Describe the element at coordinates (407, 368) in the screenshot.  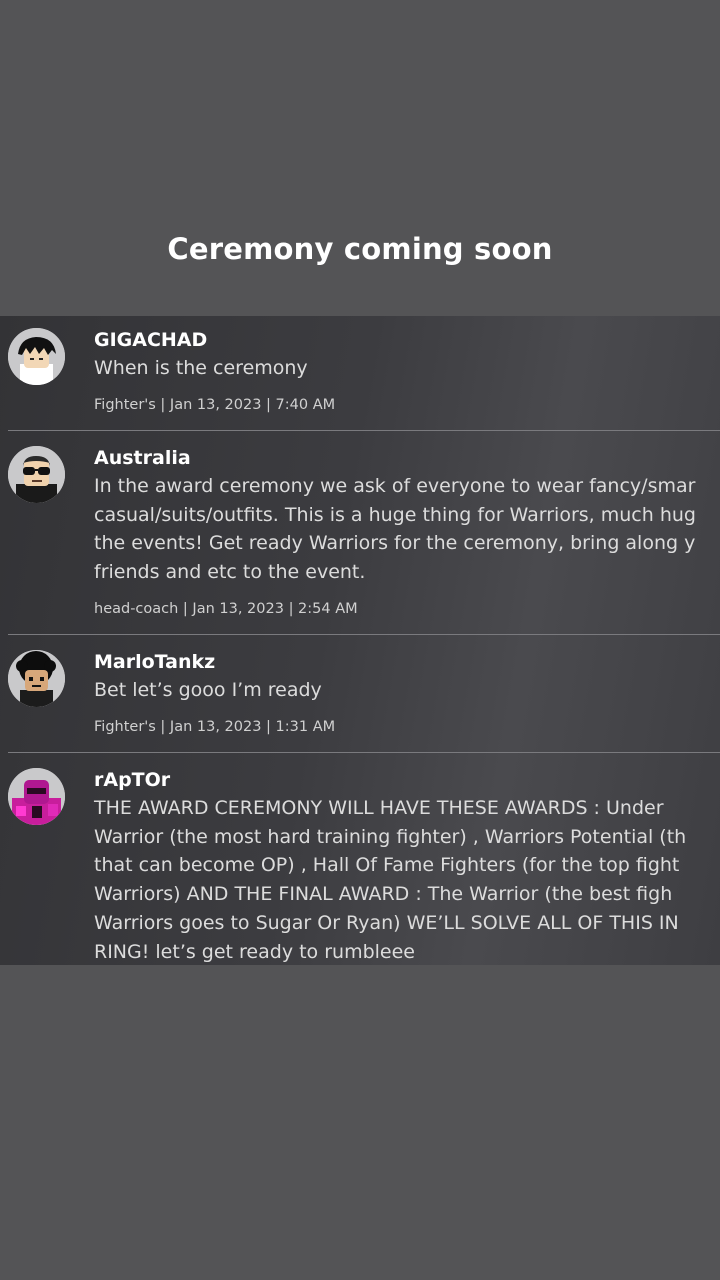
I see `comment-text: When is the ceremony` at that location.